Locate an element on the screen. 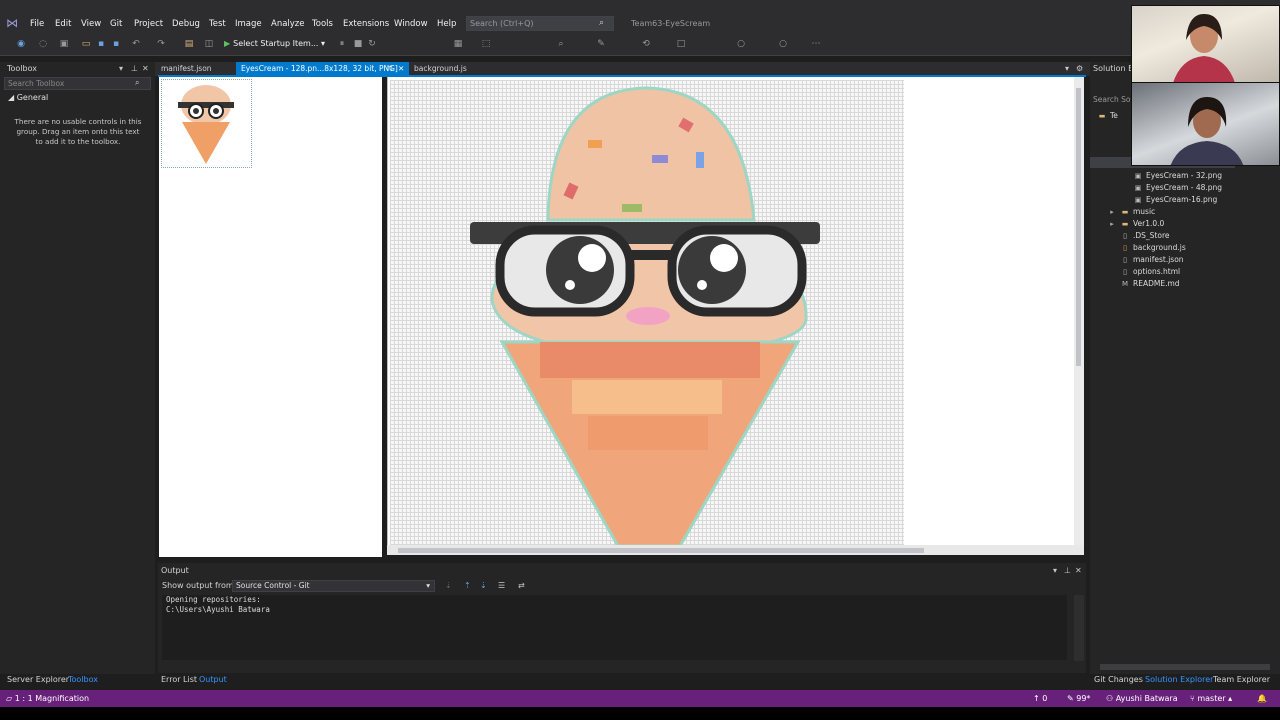  tab-team-explorer: Team Explorer is located at coordinates (1241, 680).